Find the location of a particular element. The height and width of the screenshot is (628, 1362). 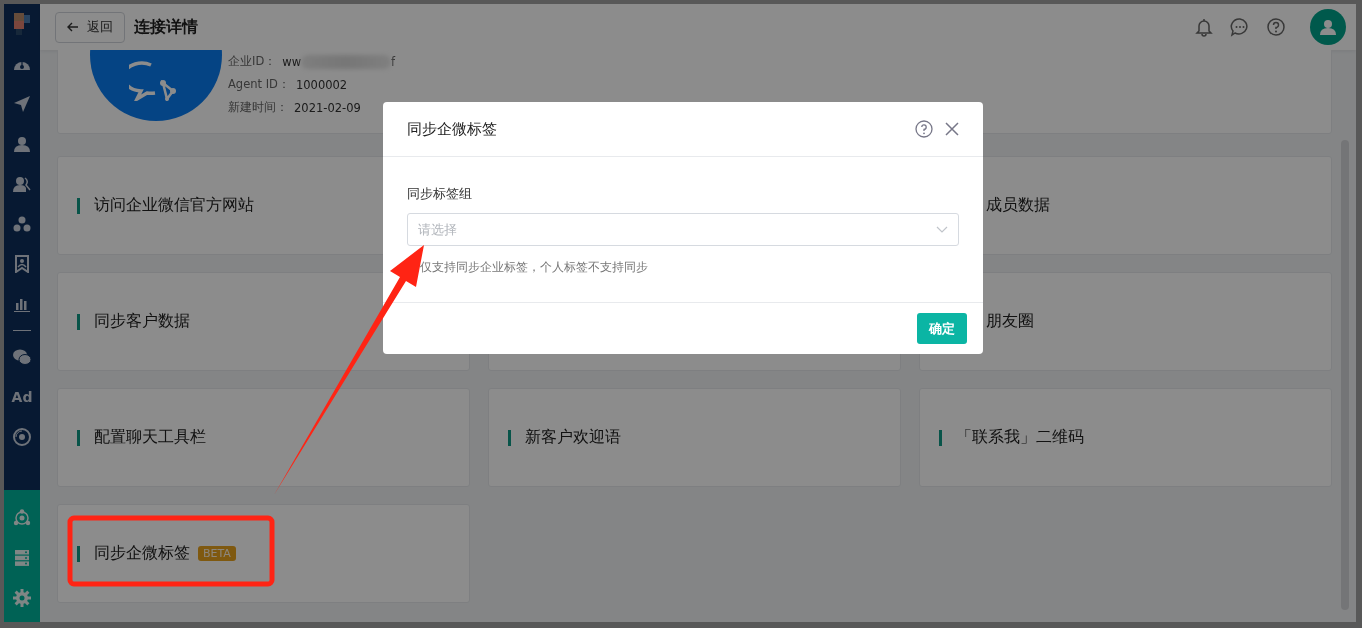

card-title: 朋友圈 is located at coordinates (1010, 321).